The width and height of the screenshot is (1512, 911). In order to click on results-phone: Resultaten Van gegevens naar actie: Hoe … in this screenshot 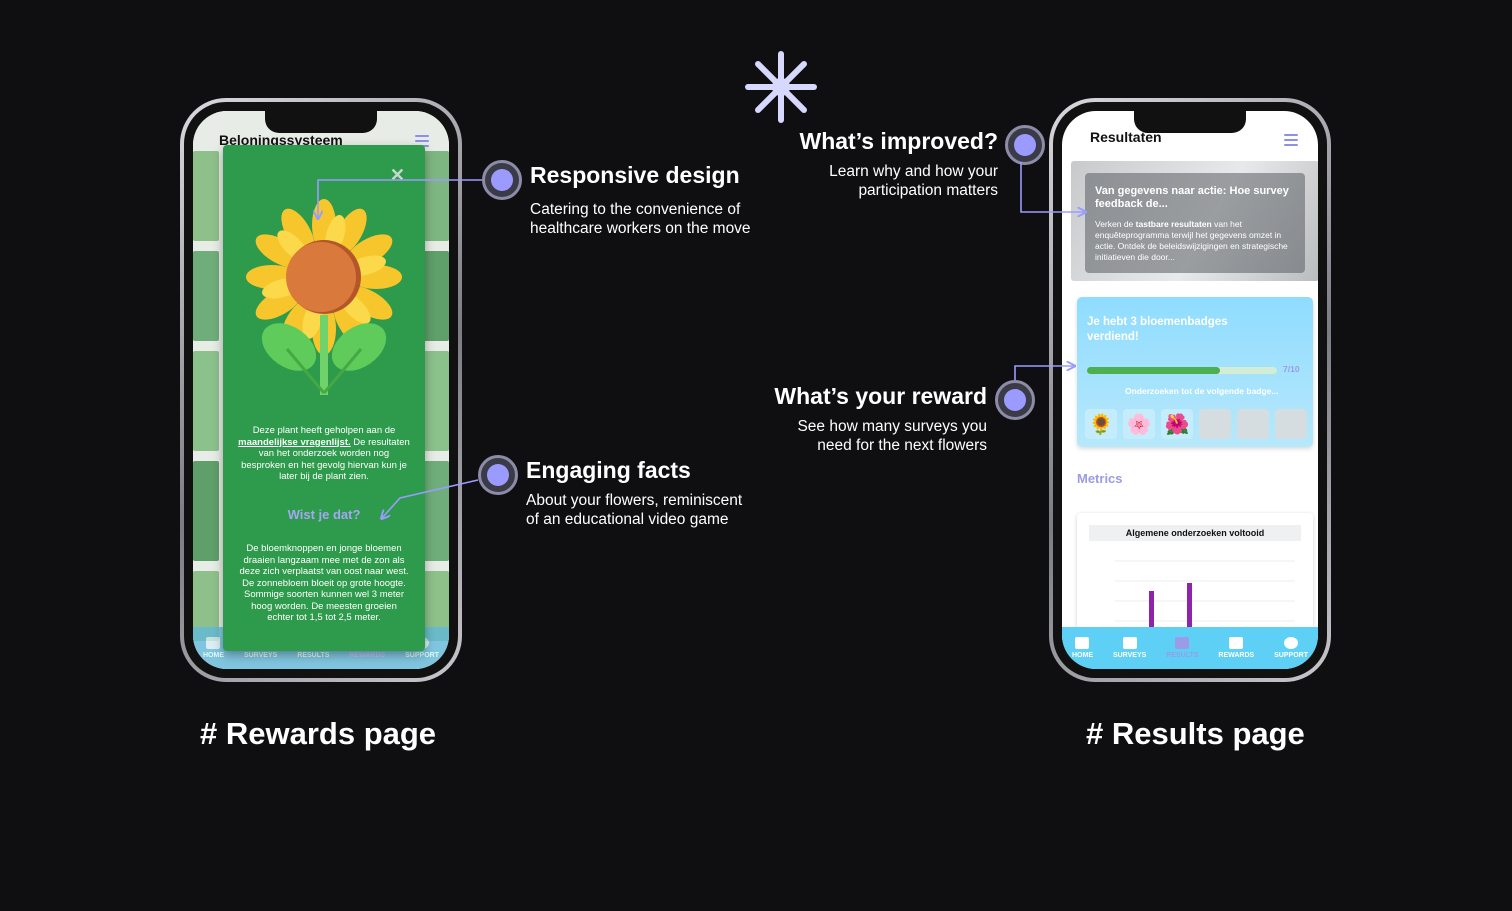, I will do `click(1190, 390)`.